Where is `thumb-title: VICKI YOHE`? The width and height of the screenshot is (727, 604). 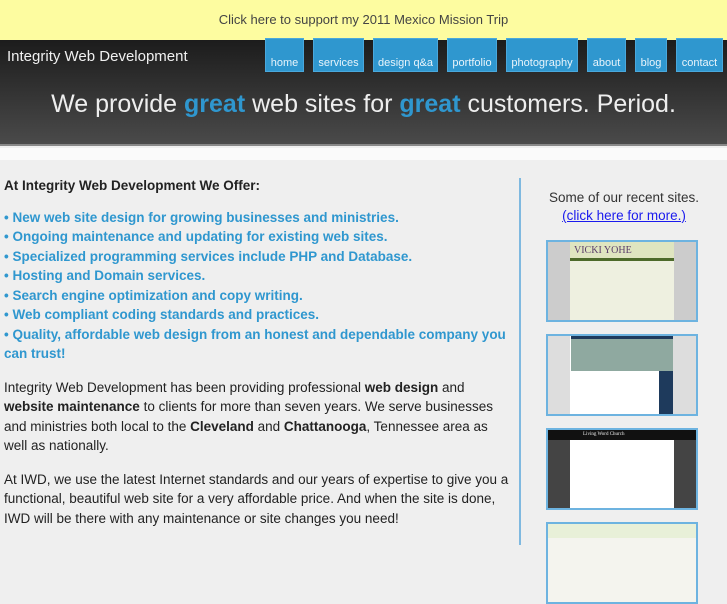 thumb-title: VICKI YOHE is located at coordinates (622, 250).